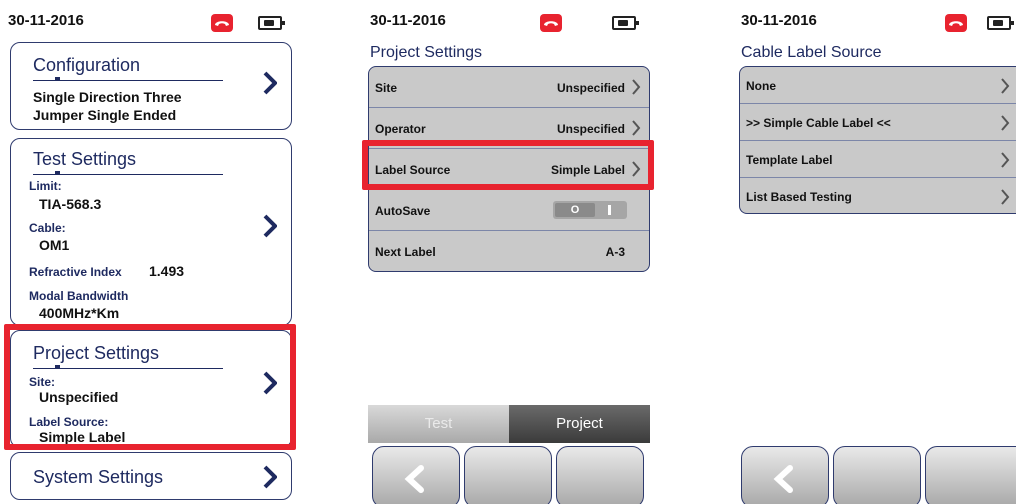 The height and width of the screenshot is (504, 1016). Describe the element at coordinates (799, 197) in the screenshot. I see `row-label: List Based Testing` at that location.